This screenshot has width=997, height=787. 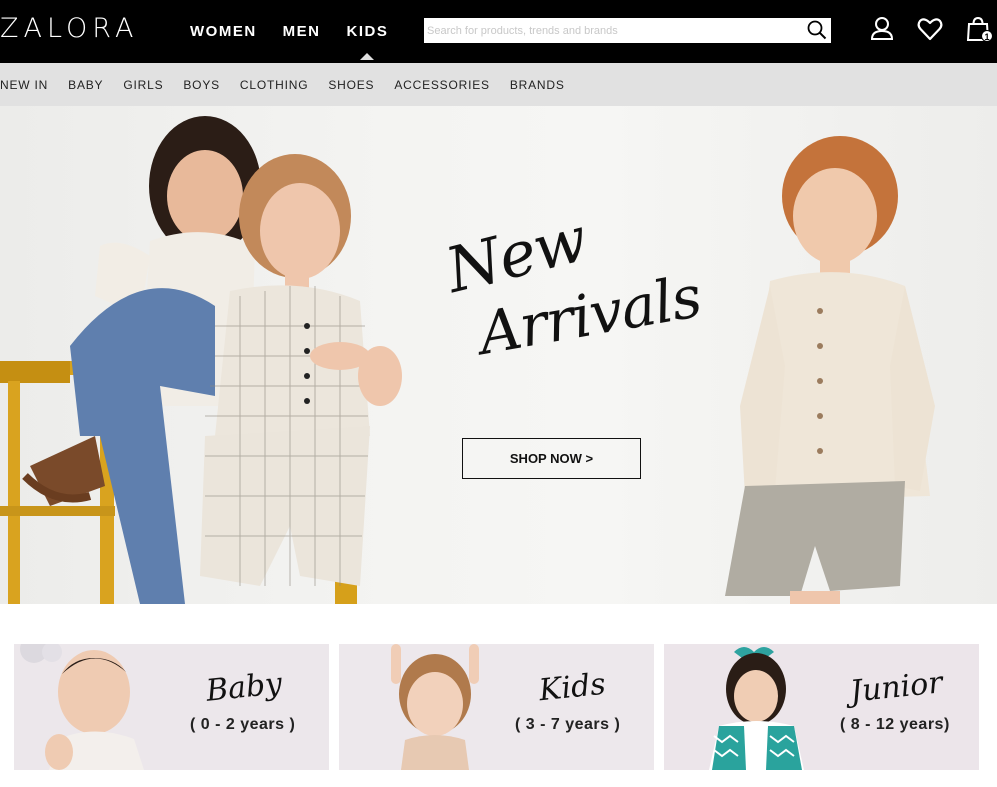 I want to click on tile-junior-subtitle: ( 8 - 12 years), so click(x=895, y=724).